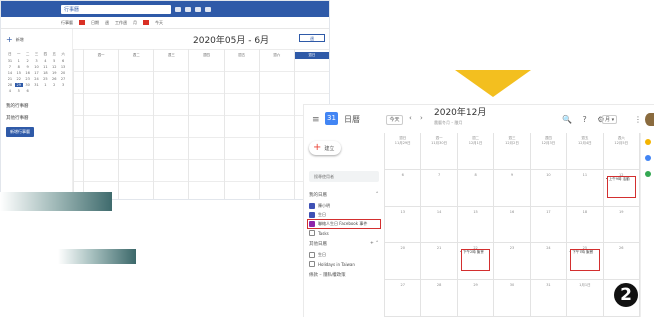  Describe the element at coordinates (476, 225) in the screenshot. I see `day-cell: 15` at that location.